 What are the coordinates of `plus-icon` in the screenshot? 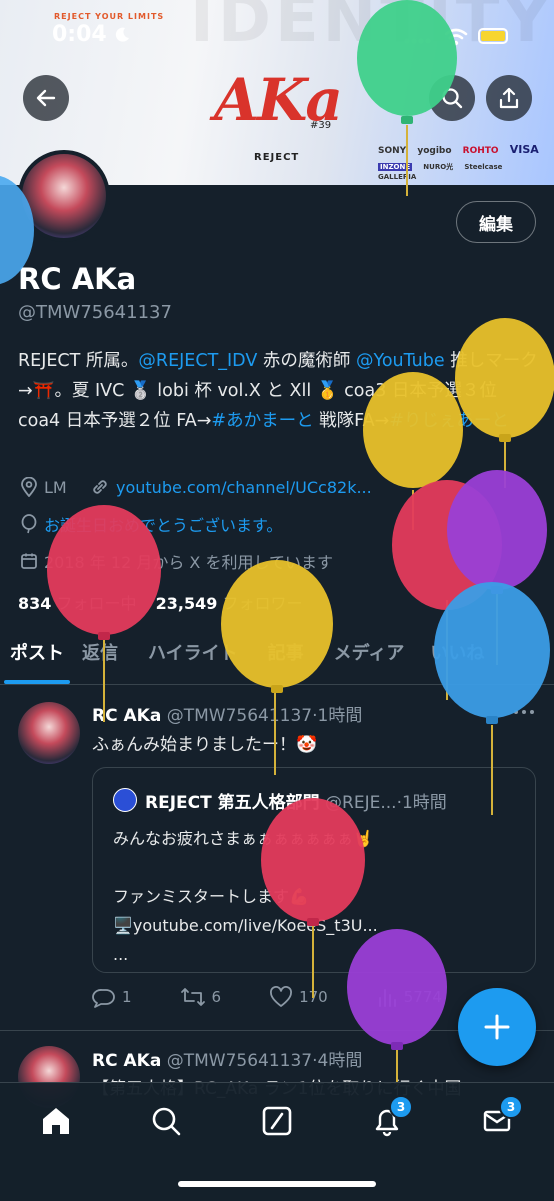 It's located at (497, 1027).